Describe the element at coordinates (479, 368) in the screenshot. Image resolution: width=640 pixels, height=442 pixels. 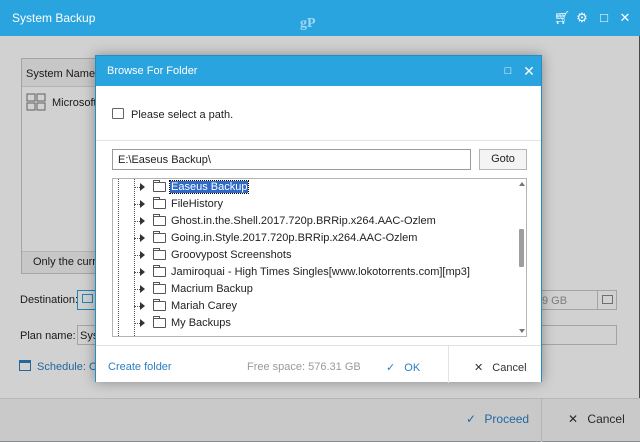
I see `cancel-x-icon: ✕` at that location.